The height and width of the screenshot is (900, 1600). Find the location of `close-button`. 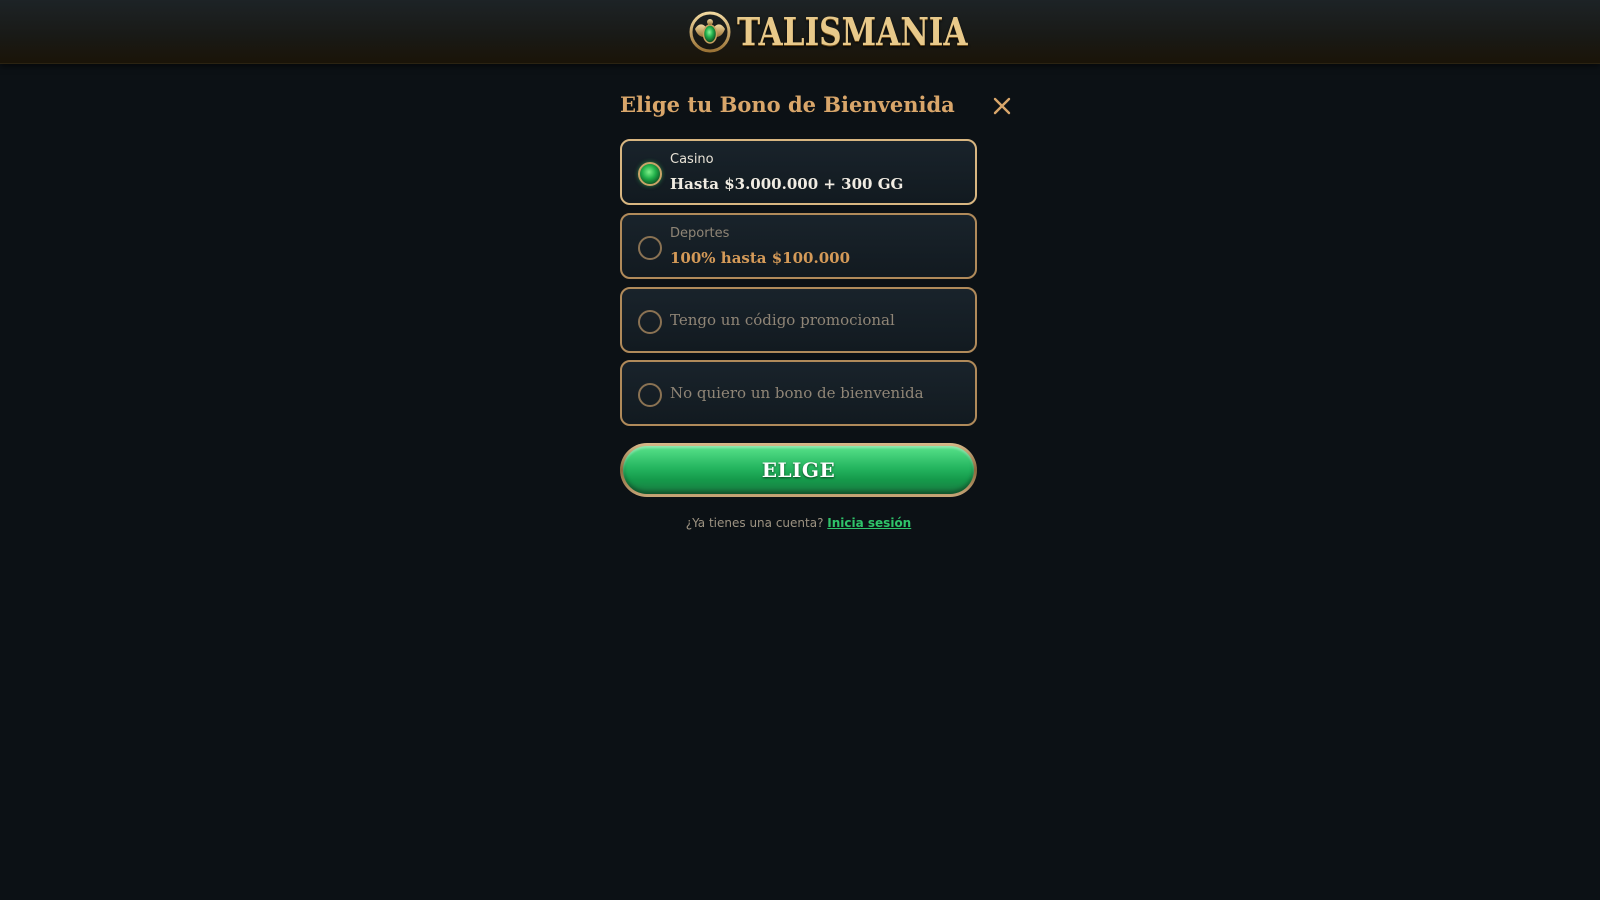

close-button is located at coordinates (1002, 106).